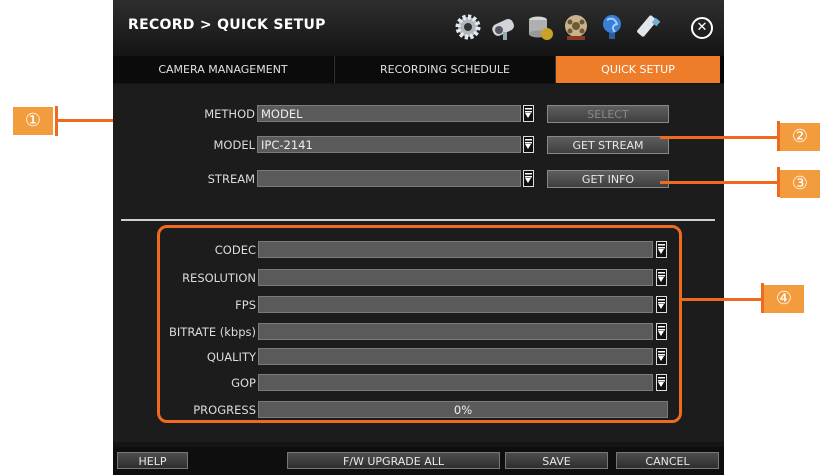  I want to click on get-stream-button: GET STREAM, so click(608, 145).